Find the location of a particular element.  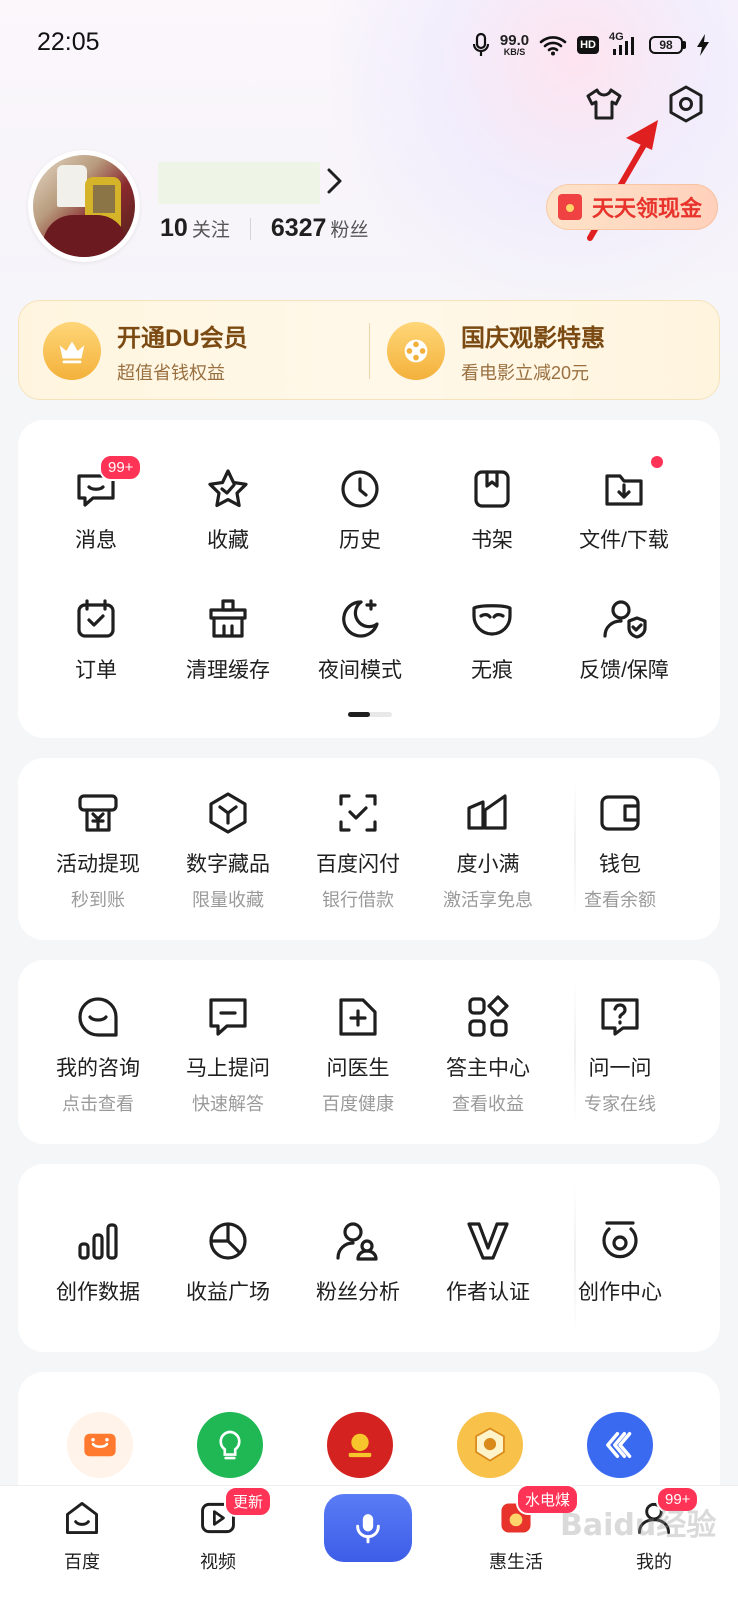

vip-membership-entry: 开通DU会员 超值省钱权益 is located at coordinates (145, 351).